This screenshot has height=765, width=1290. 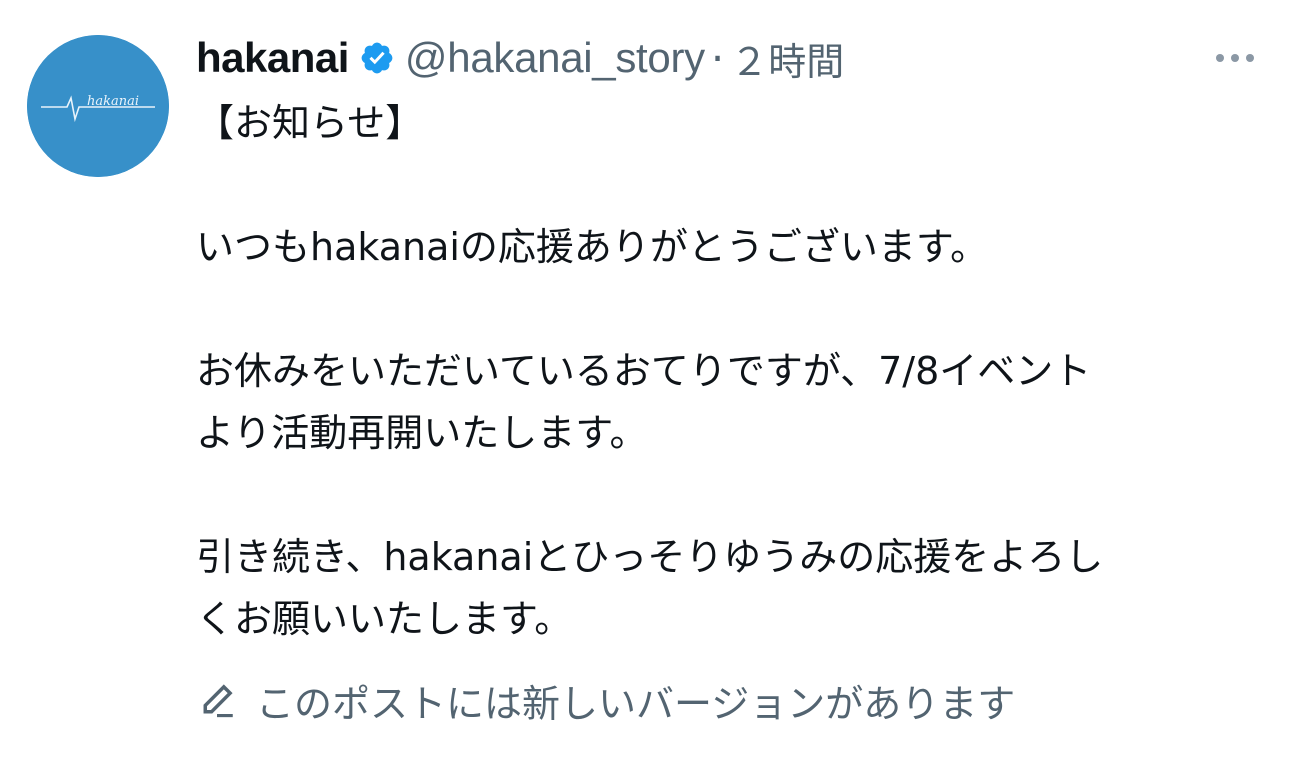 What do you see at coordinates (310, 123) in the screenshot?
I see `post-body-line: 【お知らせ】` at bounding box center [310, 123].